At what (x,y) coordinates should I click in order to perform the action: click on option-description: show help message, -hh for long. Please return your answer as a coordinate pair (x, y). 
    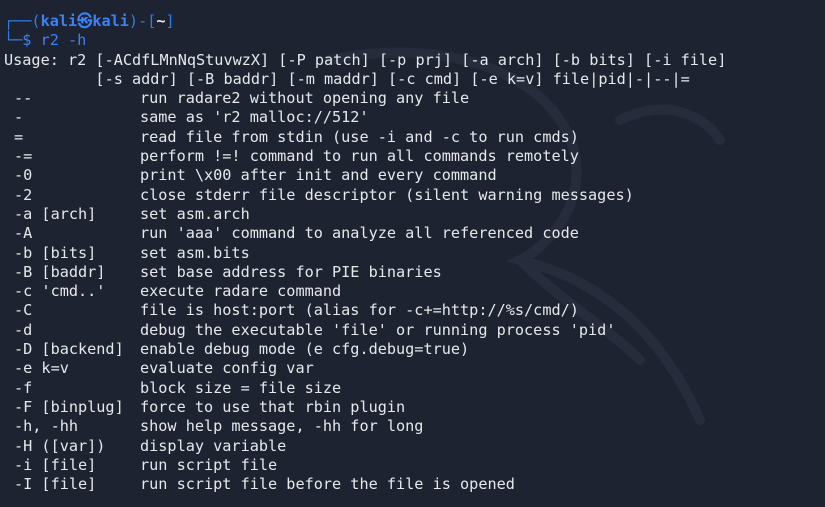
    Looking at the image, I should click on (282, 426).